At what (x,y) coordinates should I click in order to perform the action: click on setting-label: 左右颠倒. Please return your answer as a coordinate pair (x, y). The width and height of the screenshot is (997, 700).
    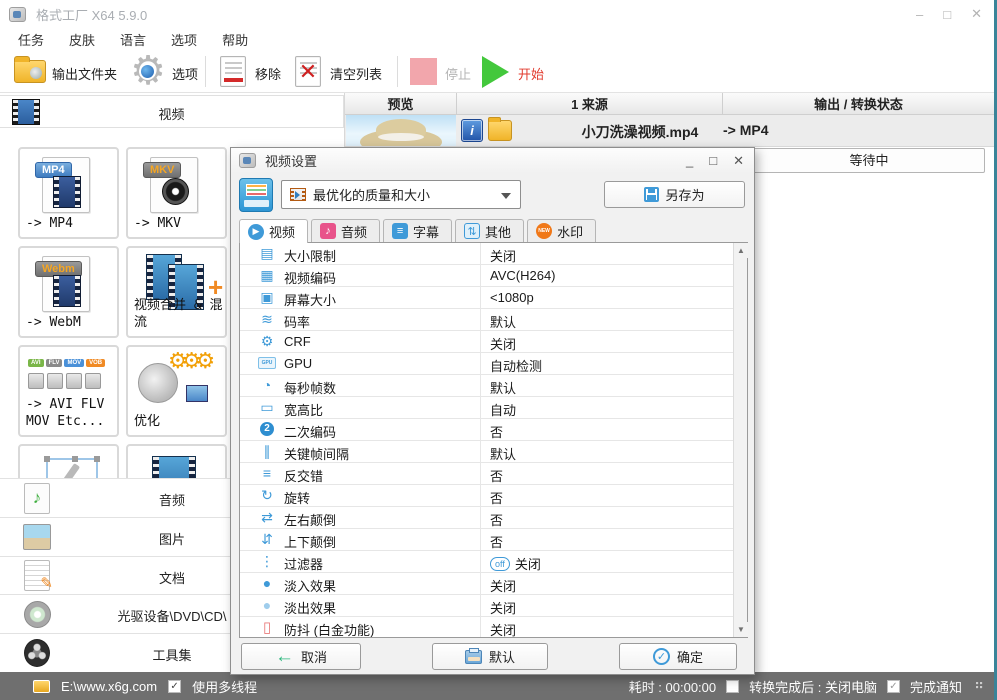
    Looking at the image, I should click on (310, 520).